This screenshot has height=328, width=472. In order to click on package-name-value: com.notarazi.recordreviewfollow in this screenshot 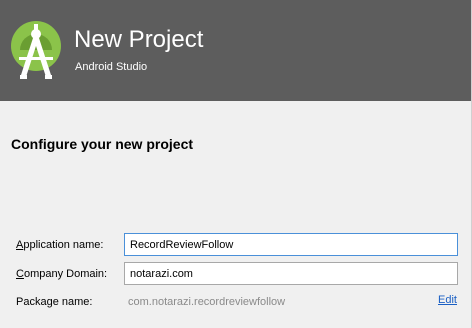, I will do `click(207, 302)`.